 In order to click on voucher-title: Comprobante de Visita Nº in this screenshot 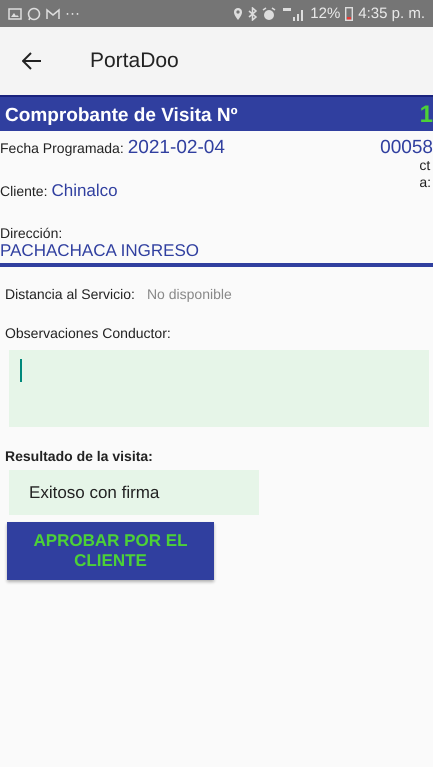, I will do `click(121, 116)`.